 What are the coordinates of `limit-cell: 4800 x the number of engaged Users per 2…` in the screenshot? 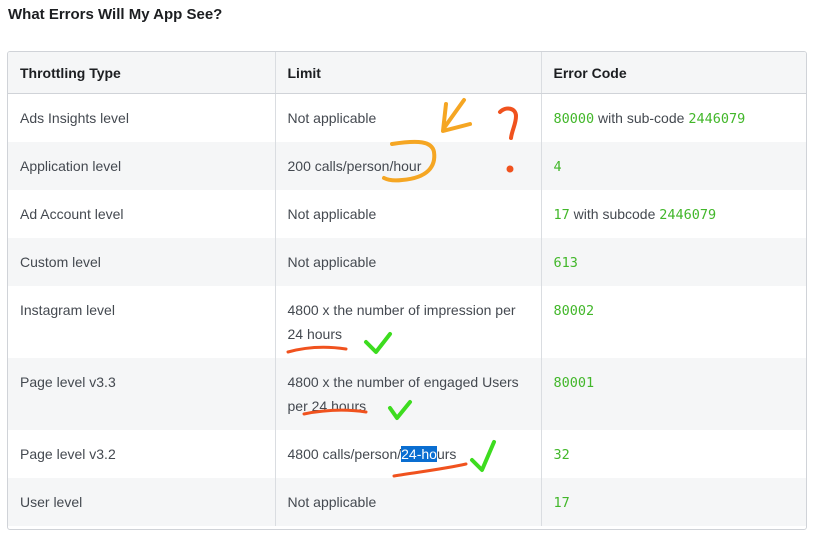 It's located at (407, 393).